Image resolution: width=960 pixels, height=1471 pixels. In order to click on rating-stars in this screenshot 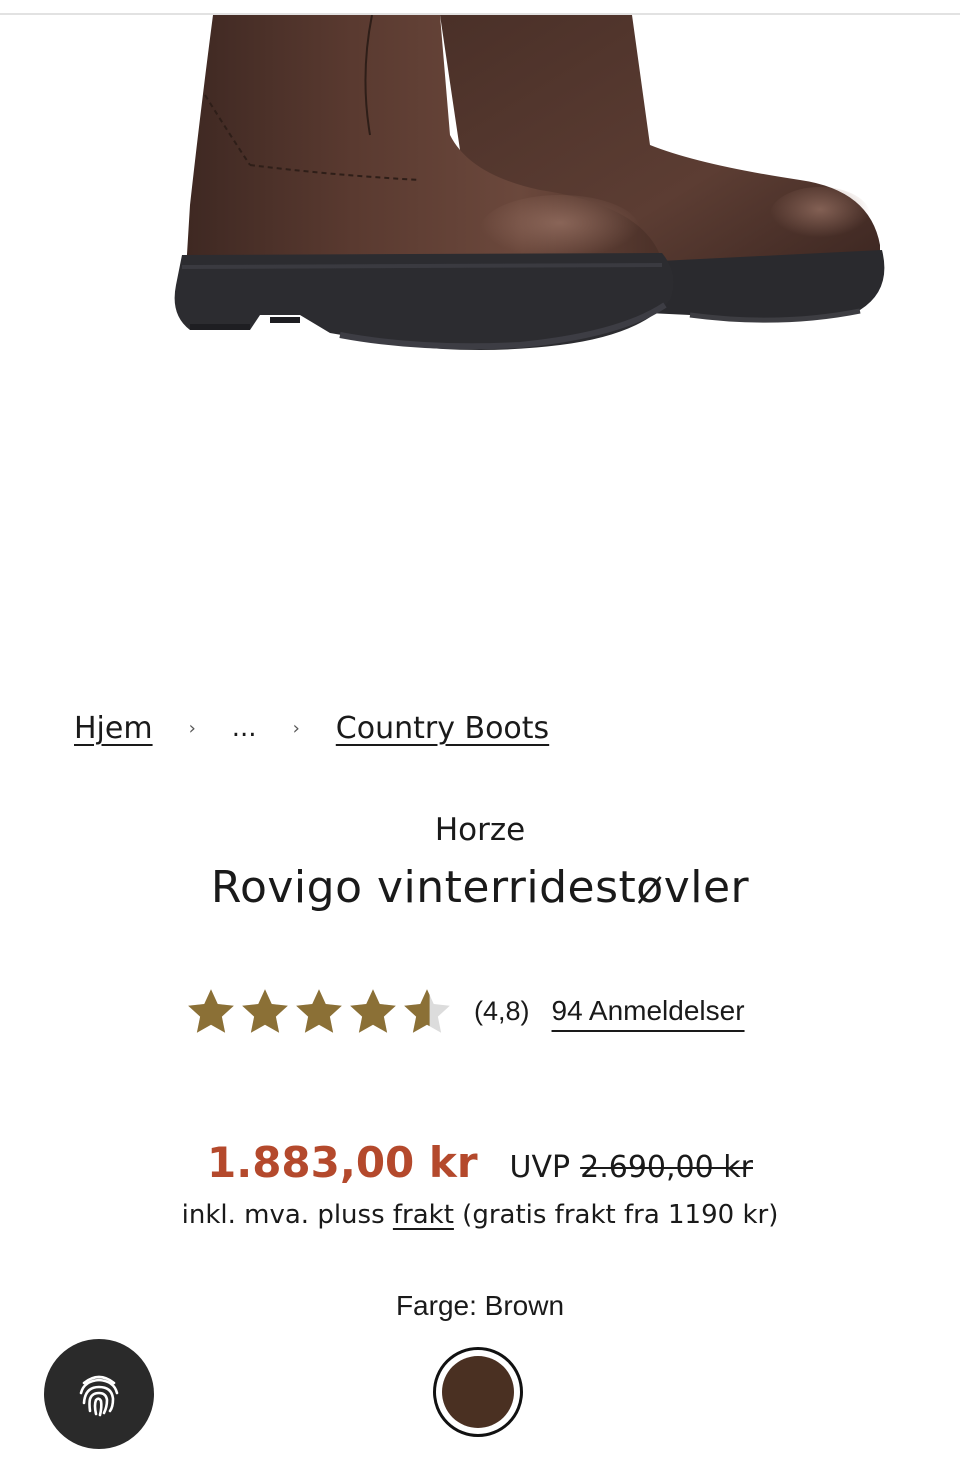, I will do `click(319, 1011)`.